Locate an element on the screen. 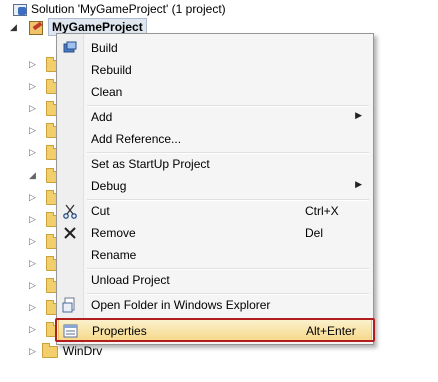  menu-item-build: Build is located at coordinates (215, 48).